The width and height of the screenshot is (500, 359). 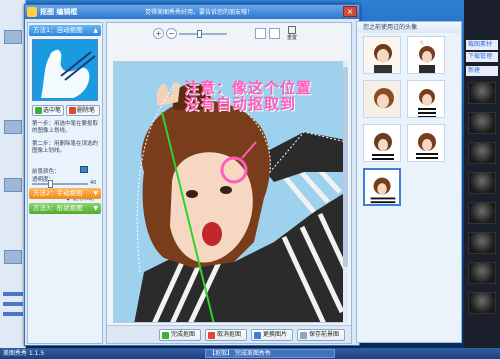 I want to click on reset-button: 重置, so click(x=292, y=34).